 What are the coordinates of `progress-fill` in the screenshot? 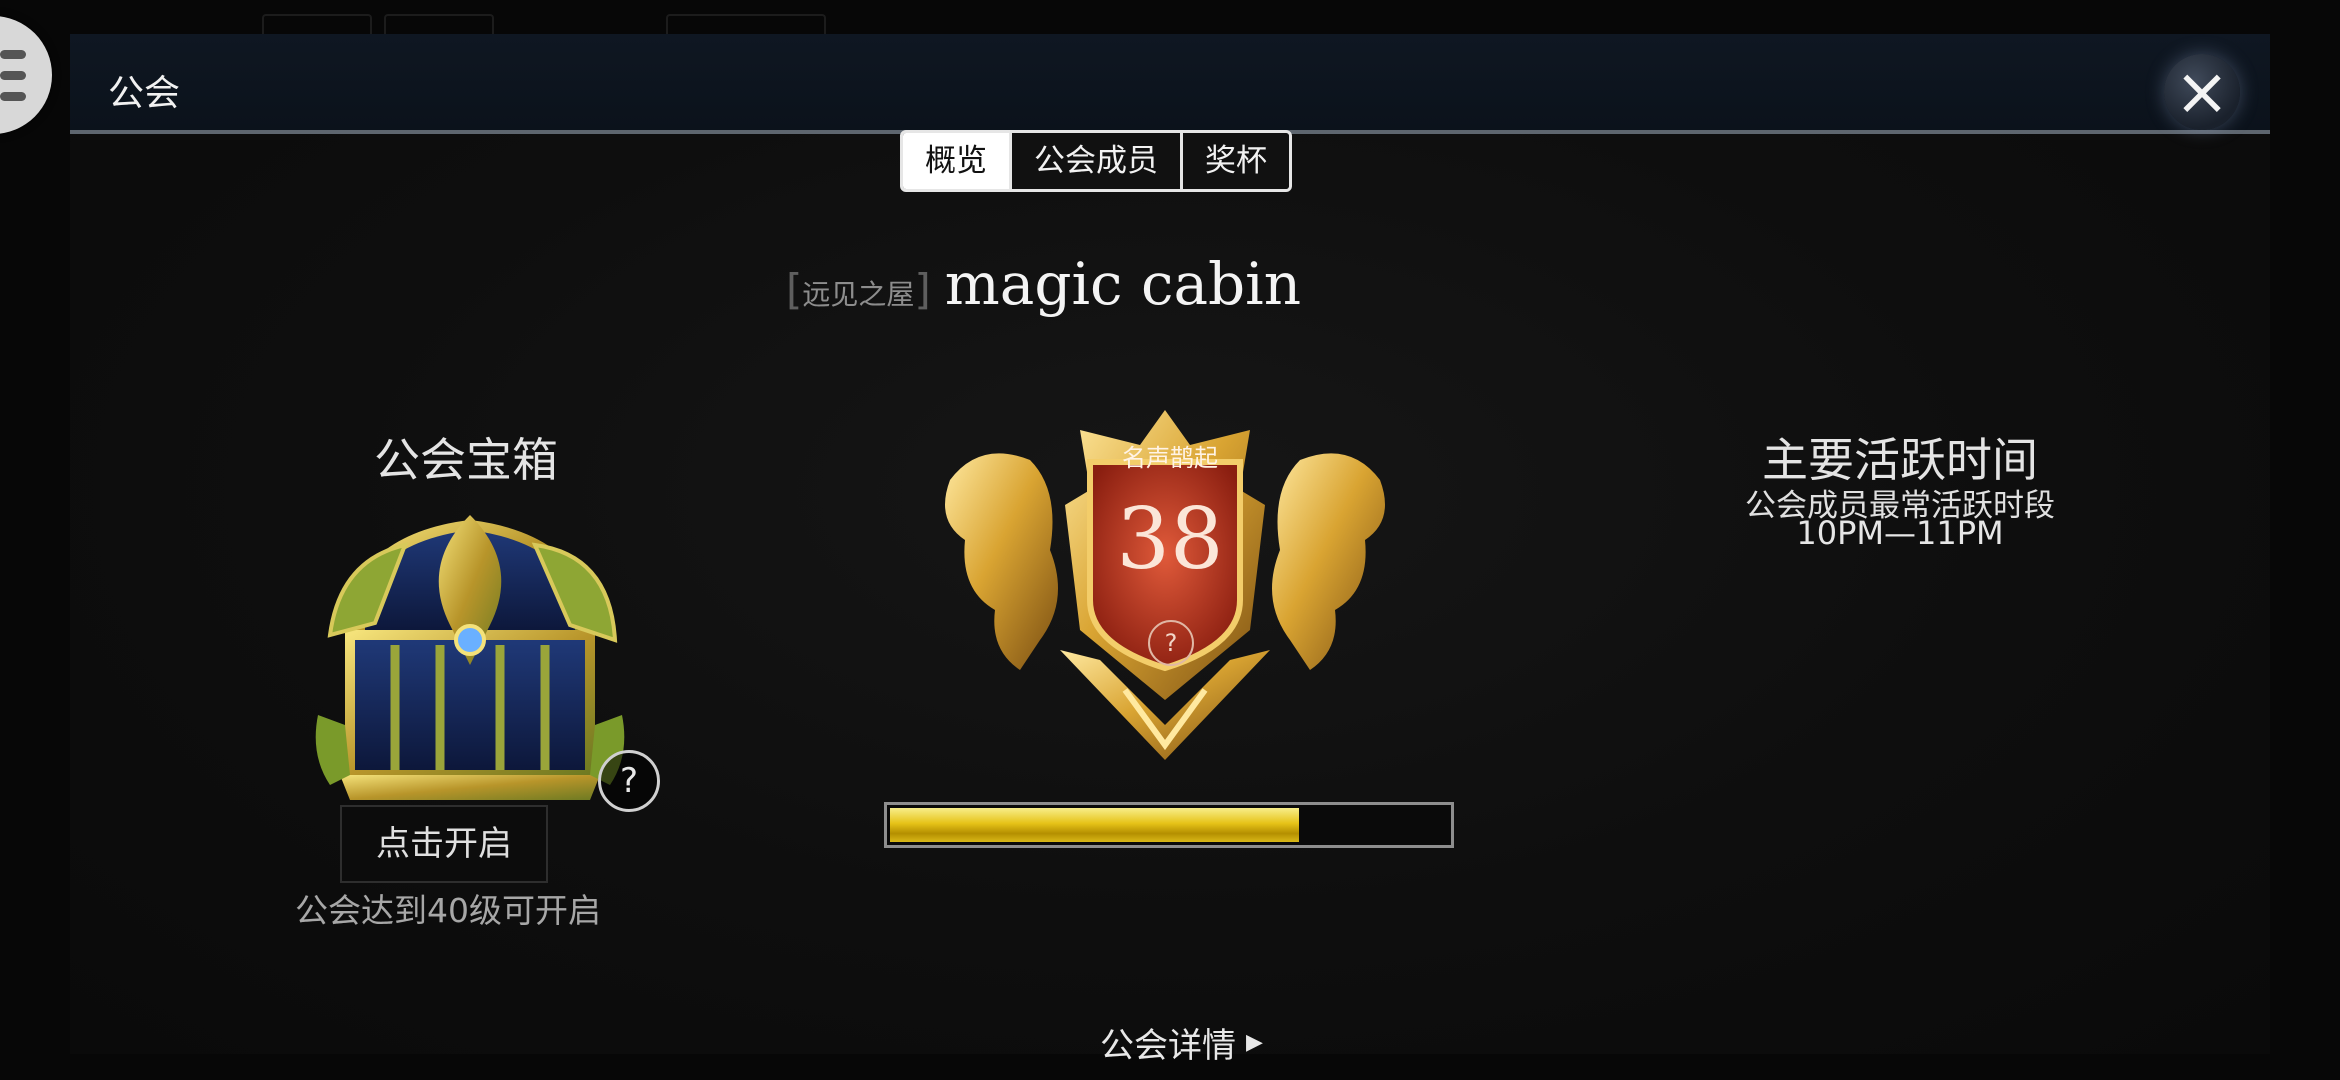 It's located at (1094, 825).